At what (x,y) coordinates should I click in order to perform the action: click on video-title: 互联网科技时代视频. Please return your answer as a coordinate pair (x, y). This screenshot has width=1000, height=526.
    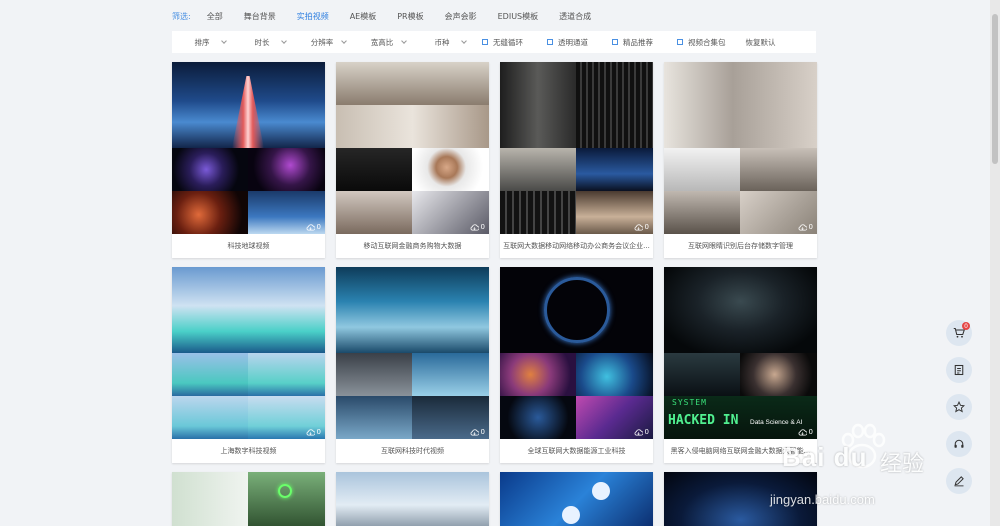
    Looking at the image, I should click on (412, 451).